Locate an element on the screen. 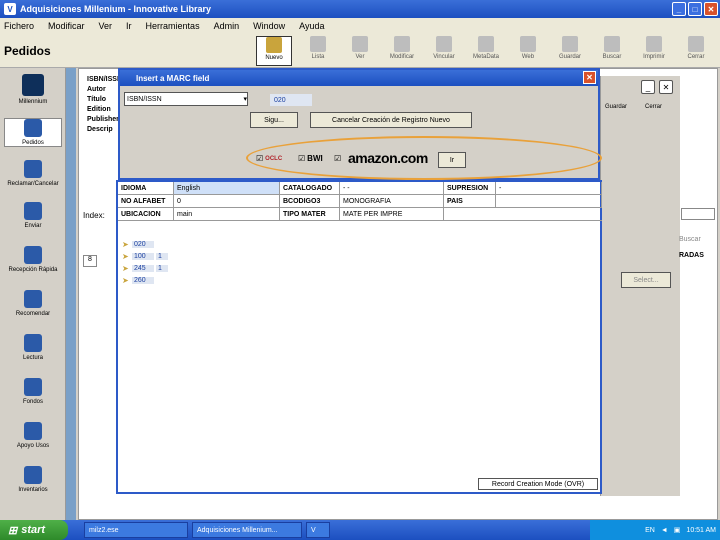 This screenshot has width=720, height=540. menu-admin: Admin is located at coordinates (227, 26).